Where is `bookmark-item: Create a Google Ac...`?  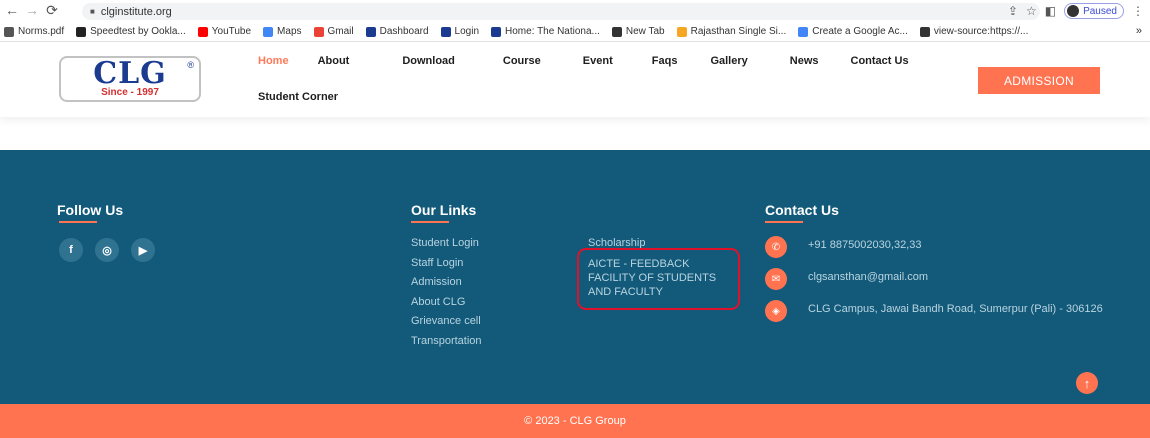 bookmark-item: Create a Google Ac... is located at coordinates (853, 31).